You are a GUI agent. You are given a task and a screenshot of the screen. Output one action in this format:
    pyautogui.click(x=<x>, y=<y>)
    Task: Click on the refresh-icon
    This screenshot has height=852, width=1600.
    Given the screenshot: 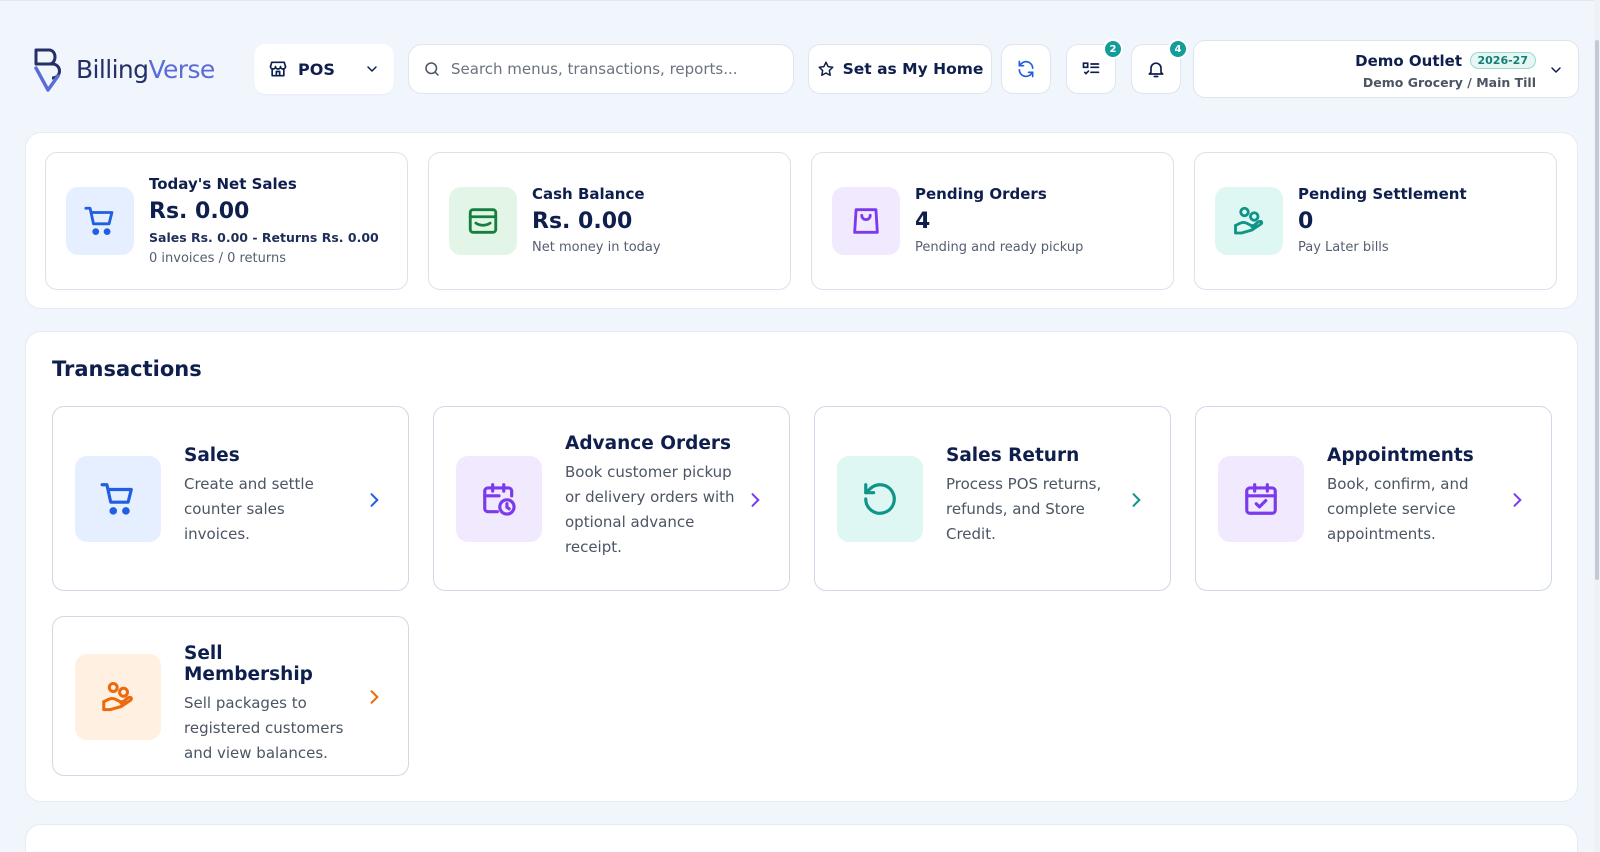 What is the action you would take?
    pyautogui.click(x=1026, y=69)
    